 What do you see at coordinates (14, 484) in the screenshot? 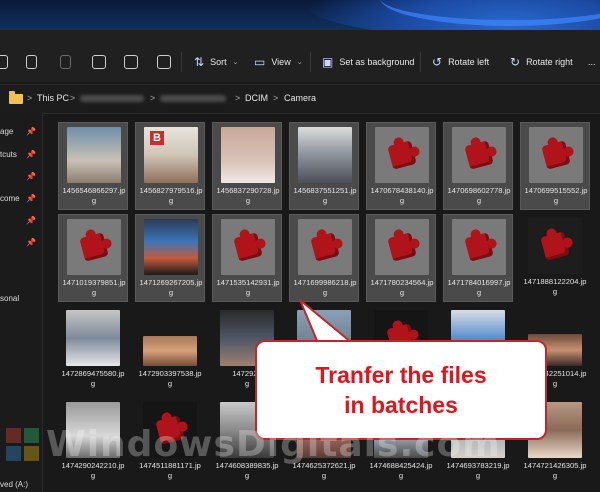
I see `sidebar-item-drive: ved (A:)` at bounding box center [14, 484].